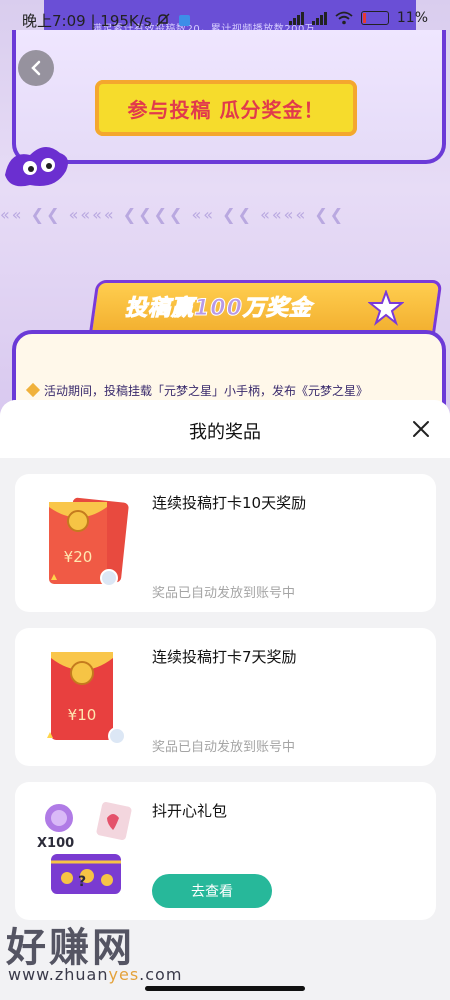  I want to click on watermark-url: www.zhuanyes.com, so click(95, 974).